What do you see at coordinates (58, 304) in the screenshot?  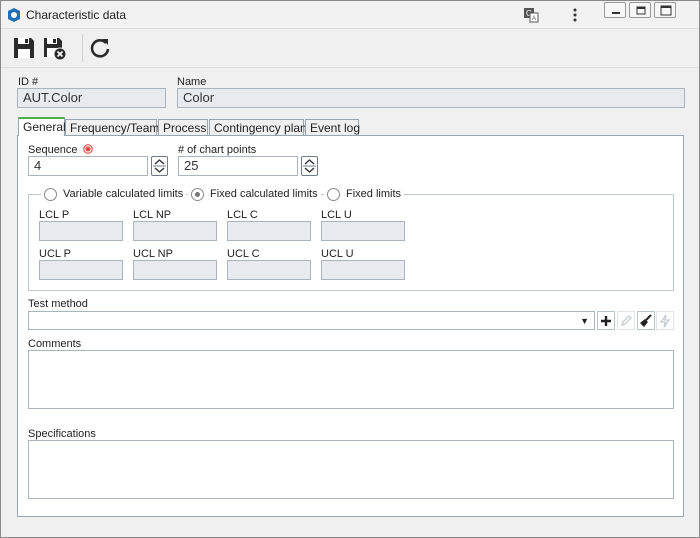 I see `test-method-label: Test method` at bounding box center [58, 304].